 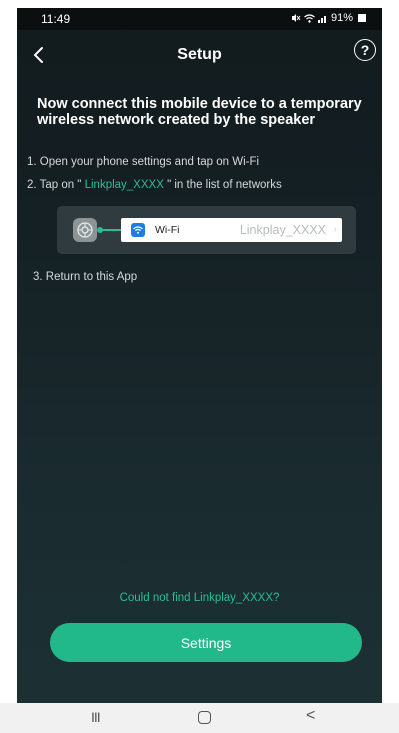 What do you see at coordinates (199, 598) in the screenshot?
I see `could-not-find-link: Could not find Linkplay_XXXX?` at bounding box center [199, 598].